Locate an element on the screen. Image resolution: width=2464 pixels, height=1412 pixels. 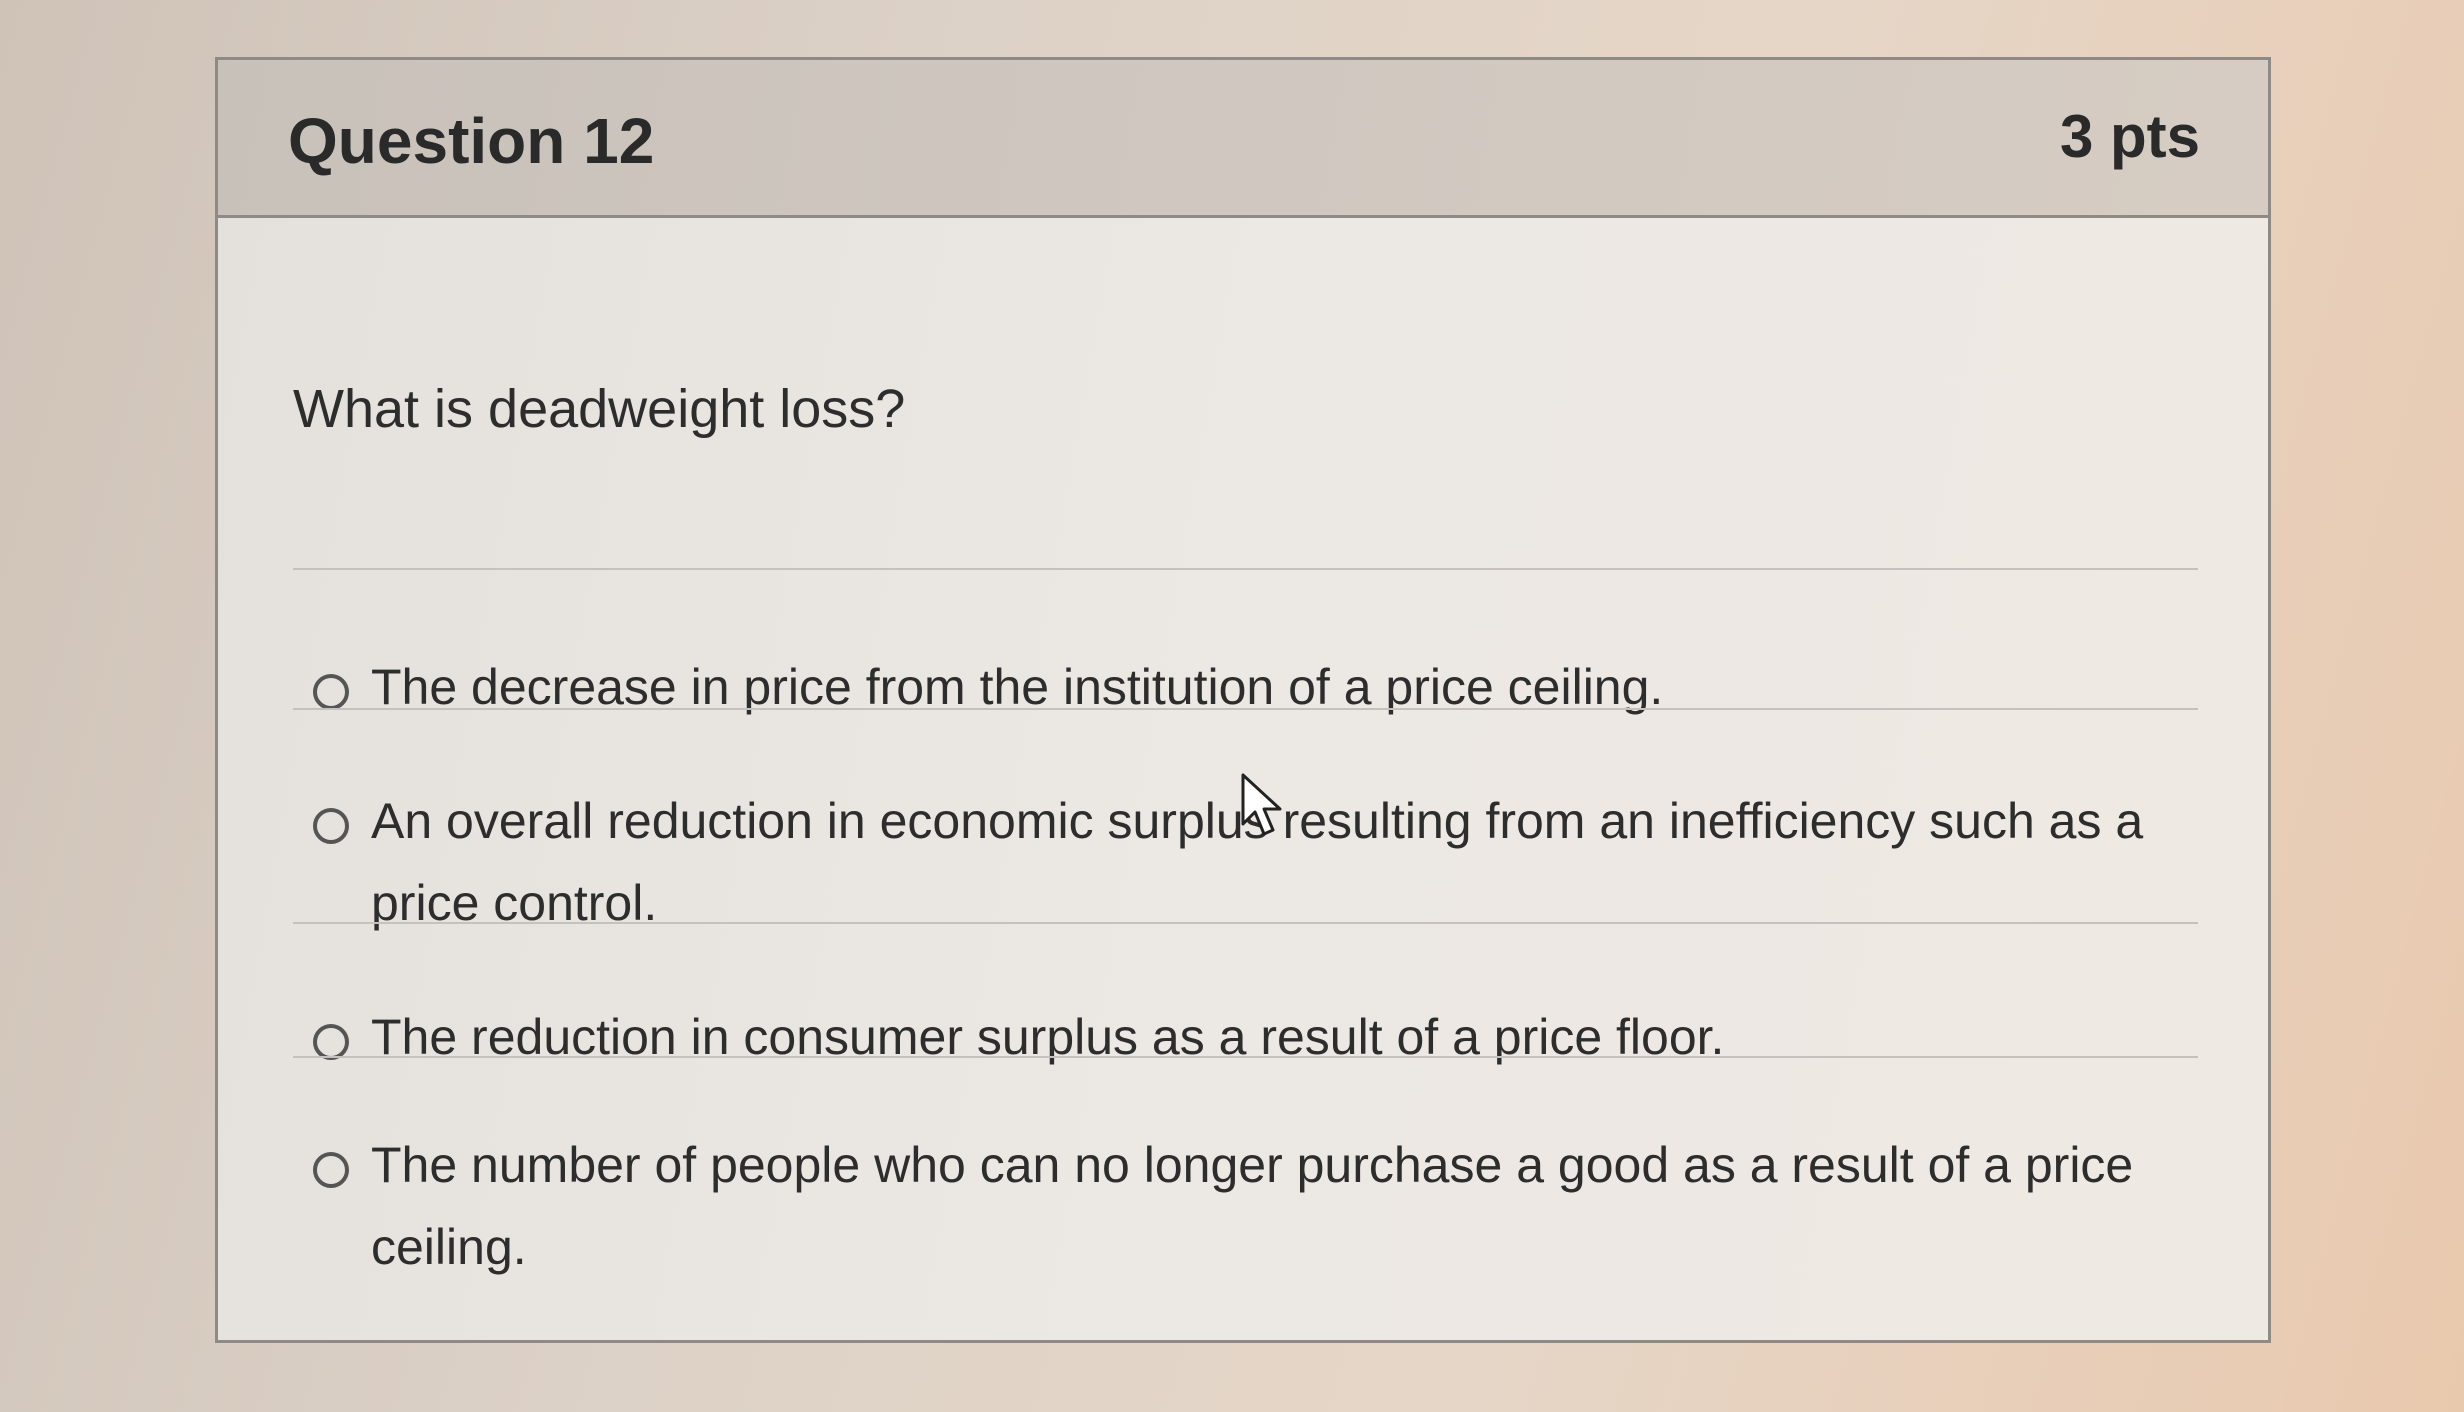
question-points: 3 pts is located at coordinates (2129, 136).